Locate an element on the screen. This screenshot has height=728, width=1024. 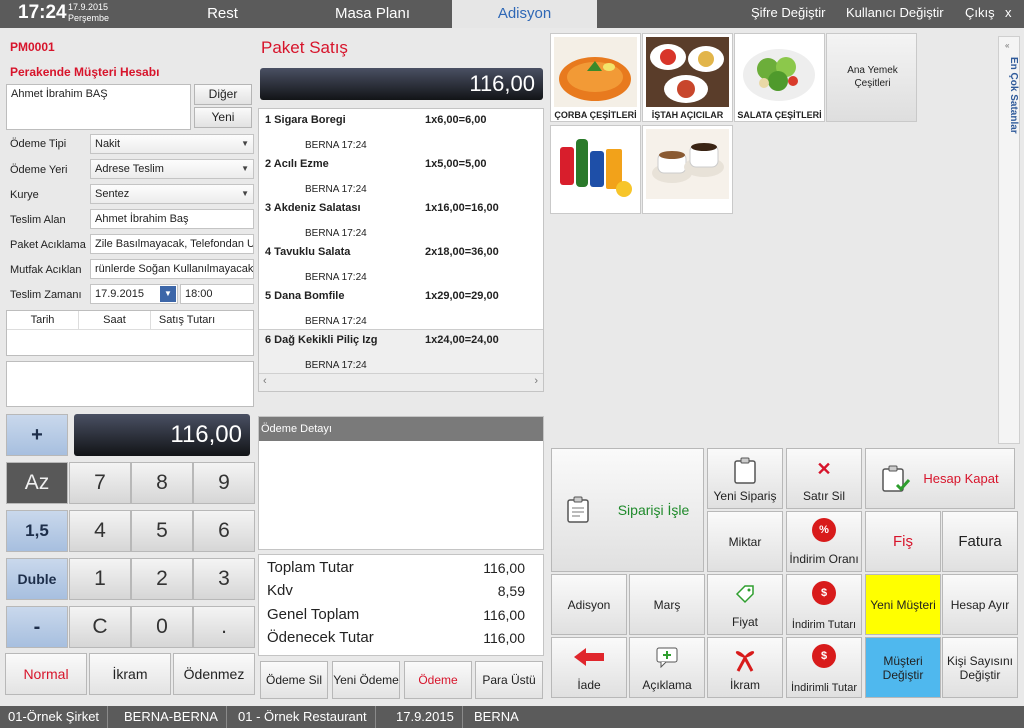
adisyon-button: Adisyon is located at coordinates (589, 604).